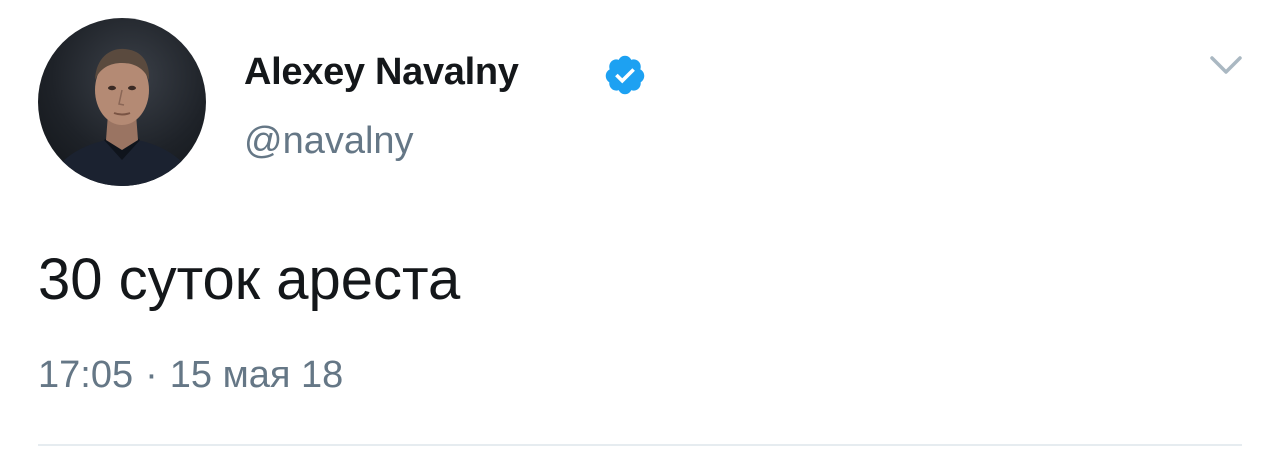 The height and width of the screenshot is (452, 1280). I want to click on timestamp: 17:05 · 15 мая 18, so click(190, 375).